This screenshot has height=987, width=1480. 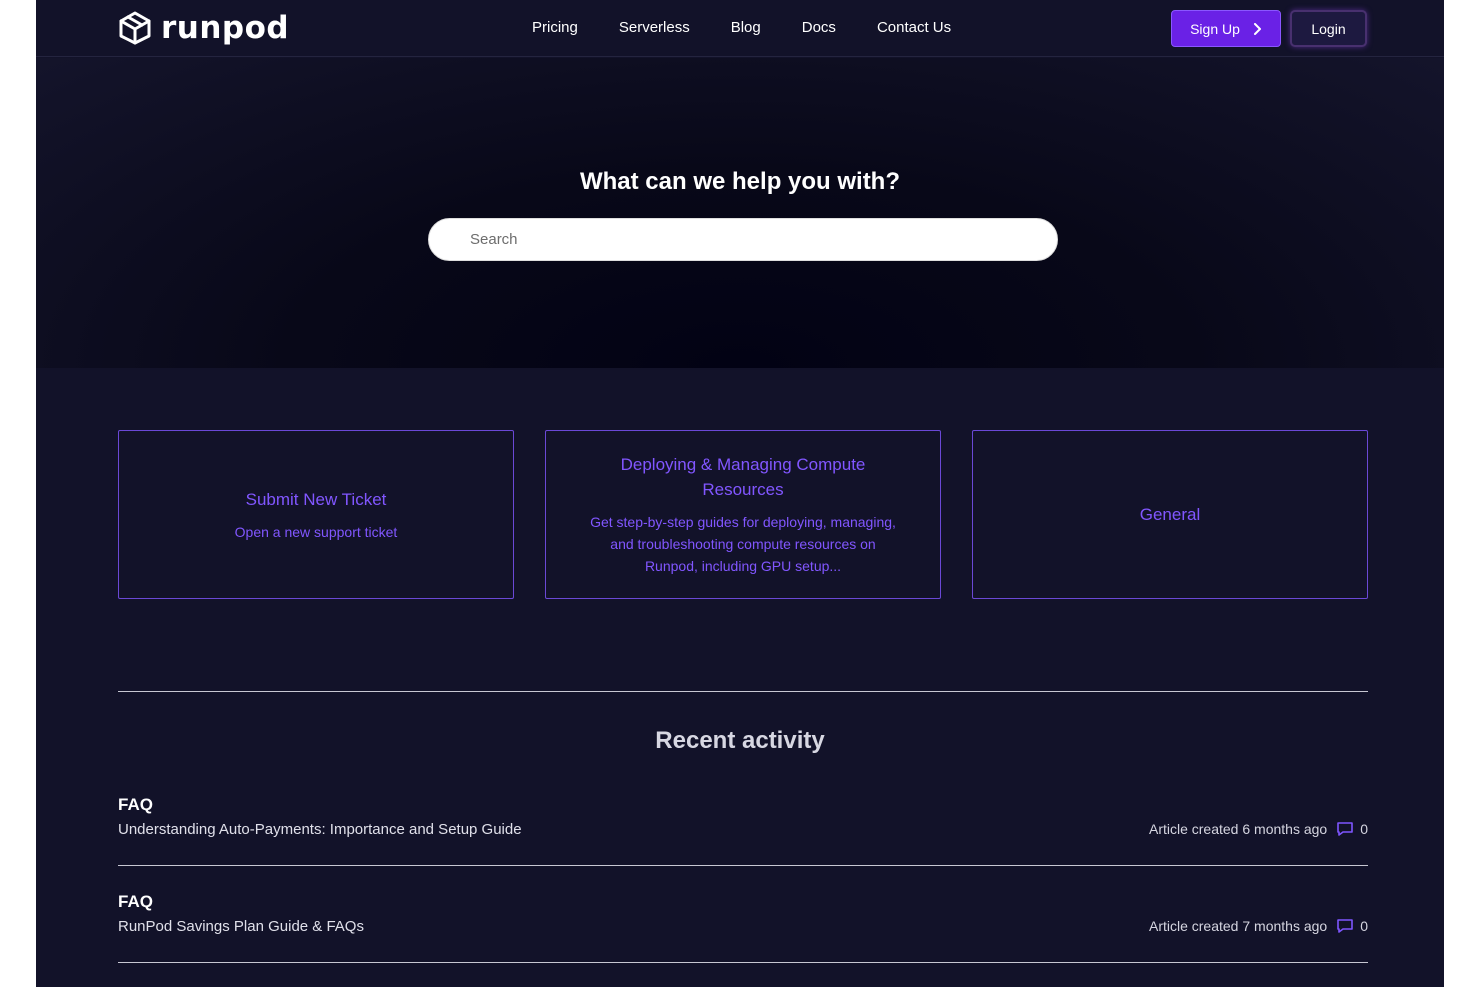 I want to click on card-general: General, so click(x=1170, y=514).